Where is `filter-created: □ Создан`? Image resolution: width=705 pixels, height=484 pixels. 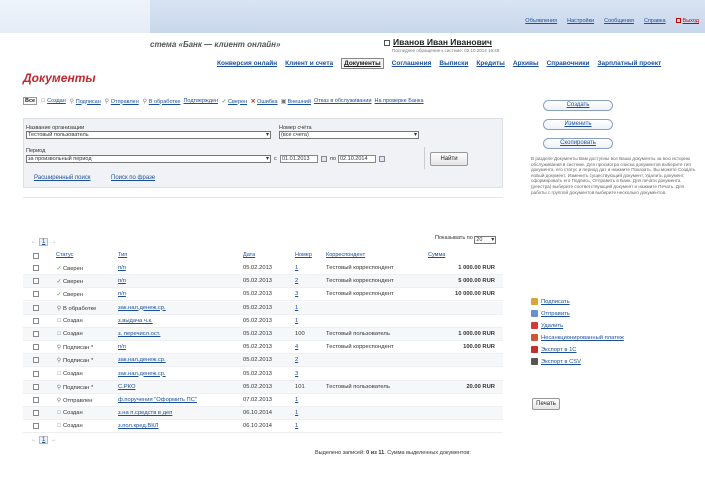 filter-created: □ Создан is located at coordinates (53, 101).